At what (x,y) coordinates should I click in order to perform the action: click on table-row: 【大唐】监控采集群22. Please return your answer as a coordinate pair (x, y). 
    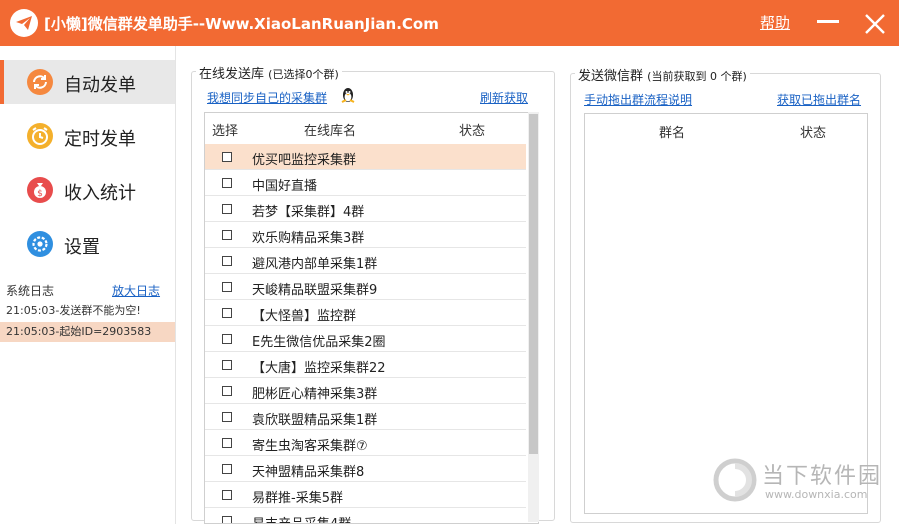
    Looking at the image, I should click on (365, 365).